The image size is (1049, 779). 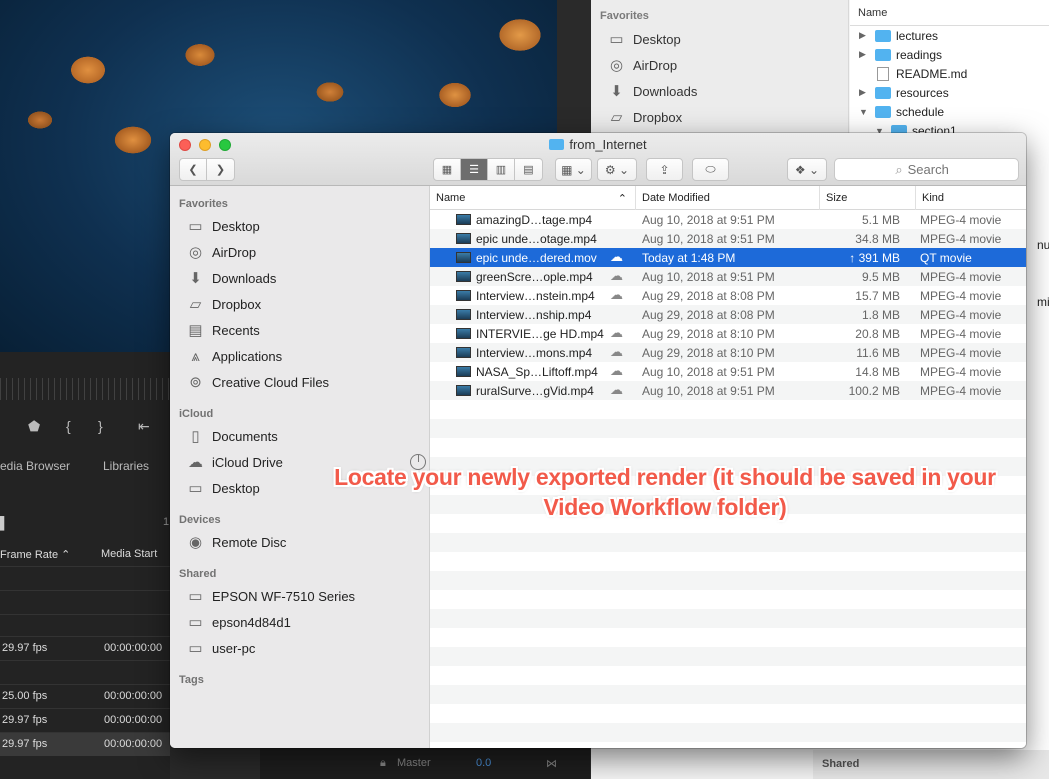 I want to click on go-to-in-icon: ⇤, so click(x=144, y=426).